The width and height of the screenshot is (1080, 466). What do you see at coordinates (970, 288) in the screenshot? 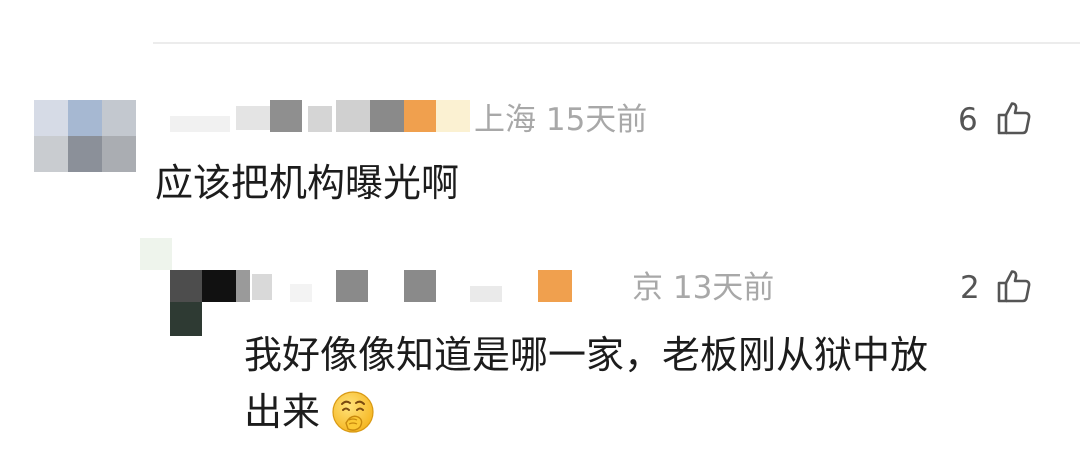
I see `like-count: 2` at bounding box center [970, 288].